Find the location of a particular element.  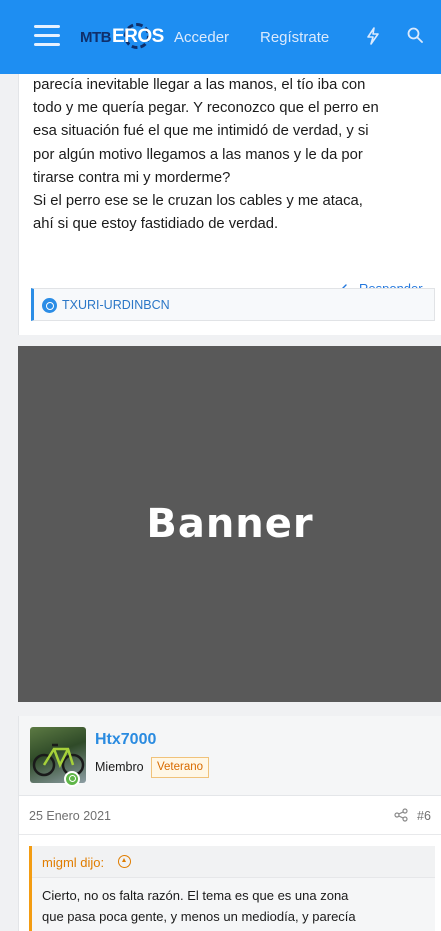

logo-mtb-text: MTB is located at coordinates (96, 37).